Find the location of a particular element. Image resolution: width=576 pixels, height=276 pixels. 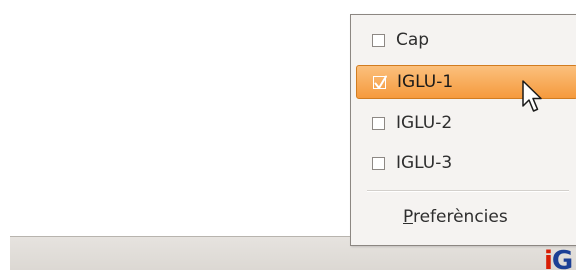

tray-logo-letter-2: G is located at coordinates (562, 261).